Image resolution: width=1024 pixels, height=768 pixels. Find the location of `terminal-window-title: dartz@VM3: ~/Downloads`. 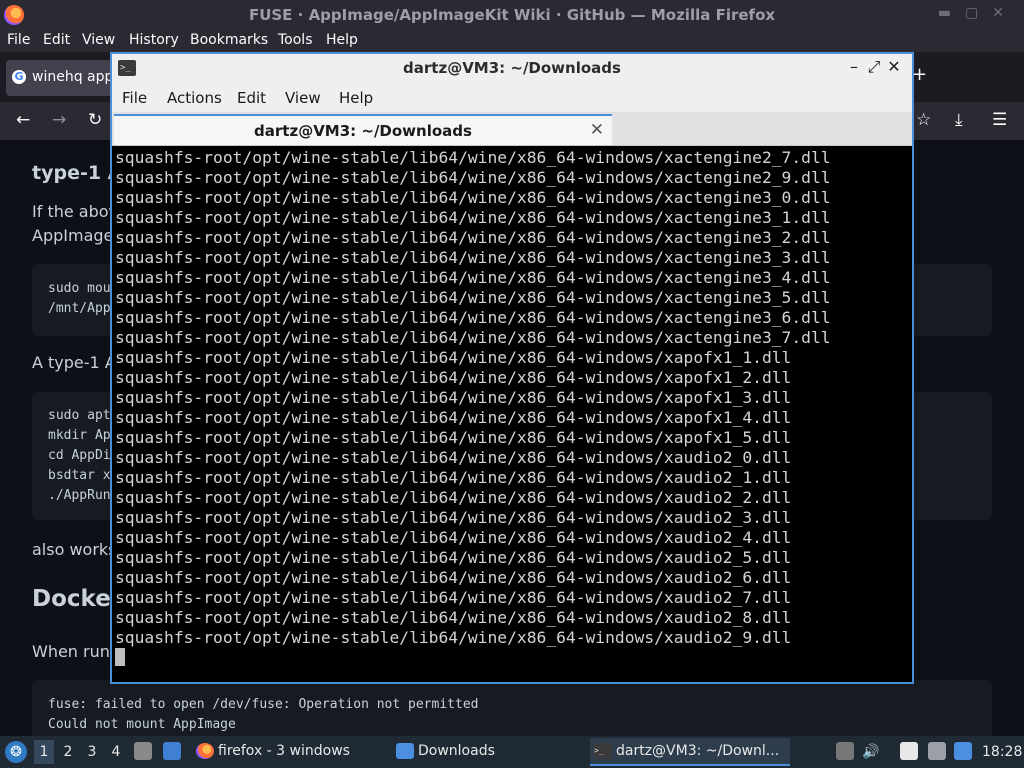

terminal-window-title: dartz@VM3: ~/Downloads is located at coordinates (512, 68).